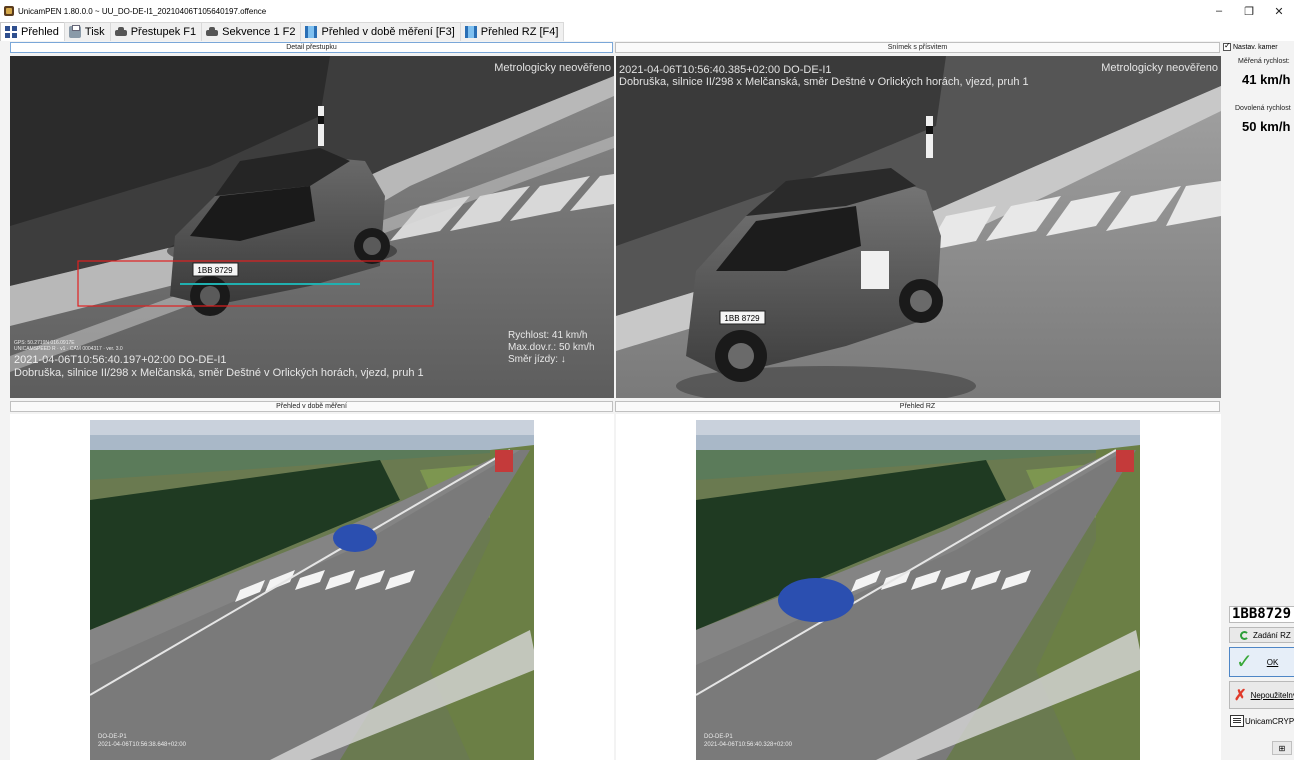  I want to click on tab-prehled-rz: Přehled RZ [F4], so click(512, 31).